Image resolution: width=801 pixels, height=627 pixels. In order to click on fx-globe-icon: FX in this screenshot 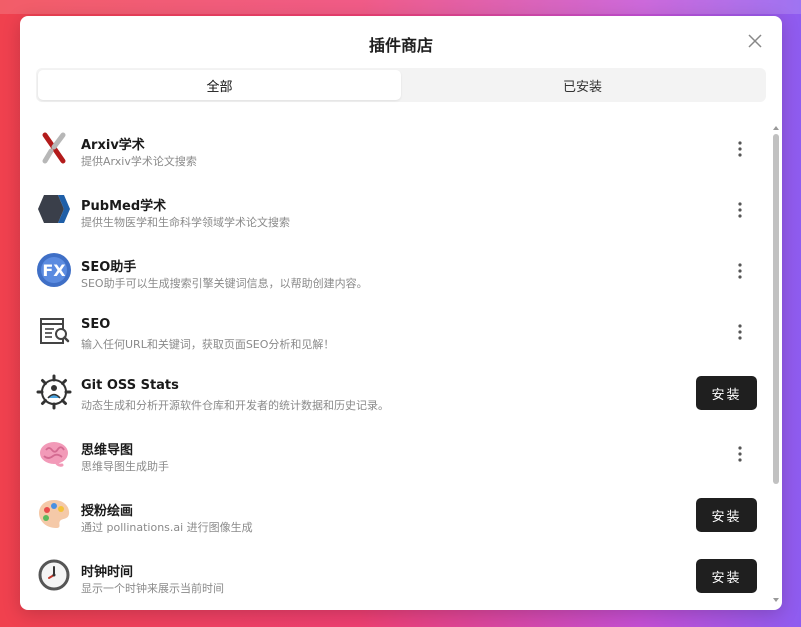, I will do `click(54, 270)`.